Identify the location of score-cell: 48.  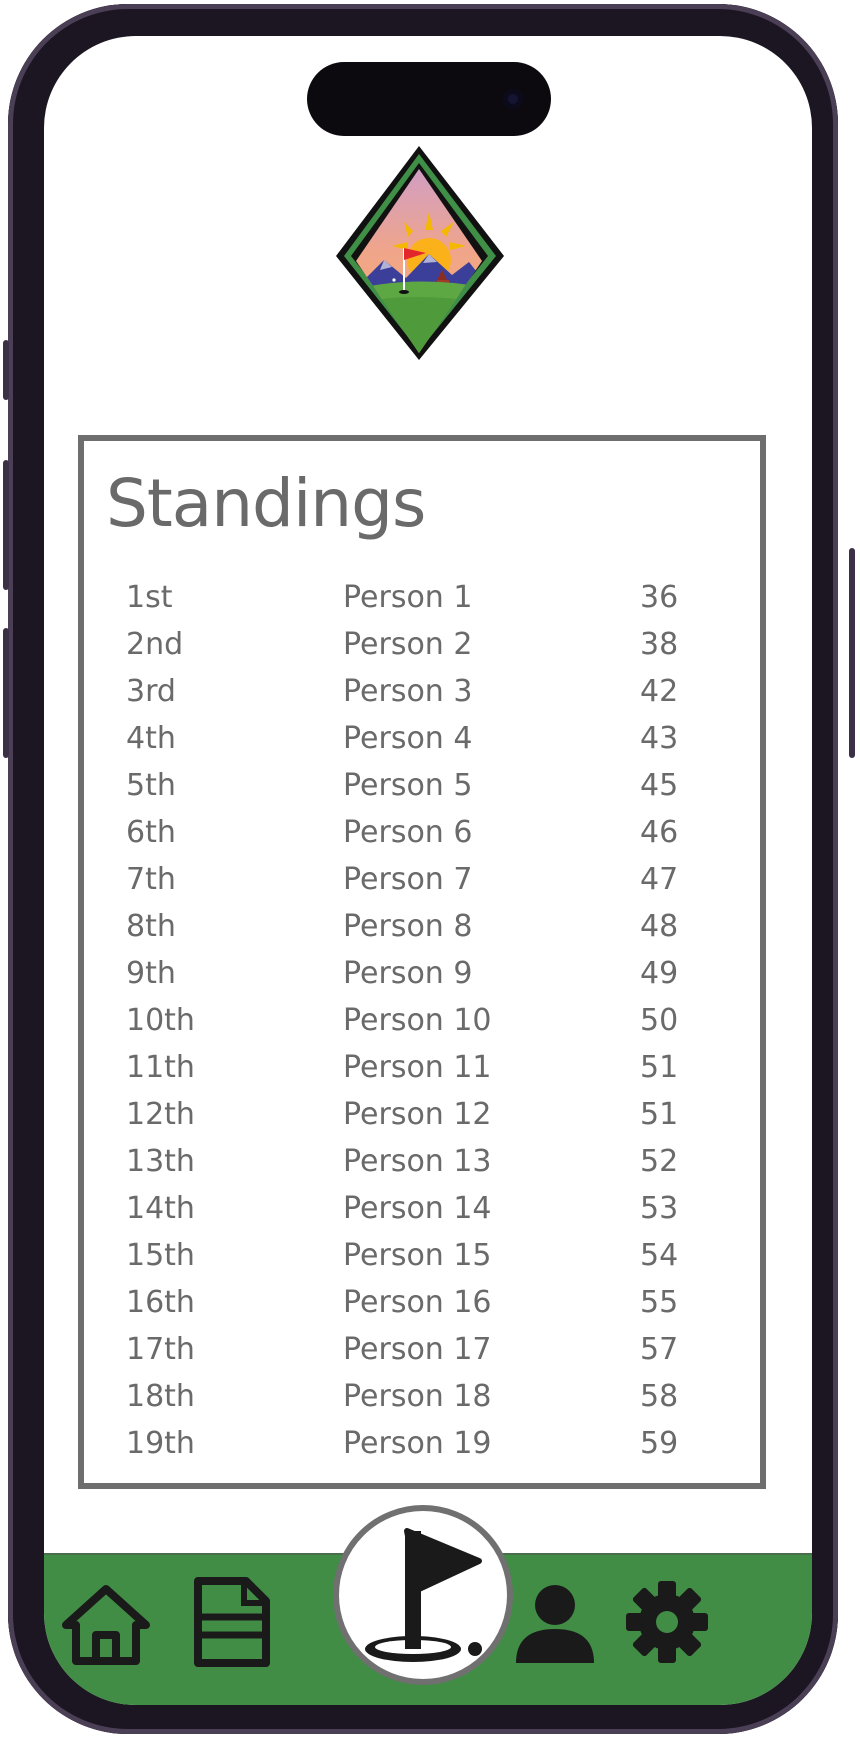
(659, 926).